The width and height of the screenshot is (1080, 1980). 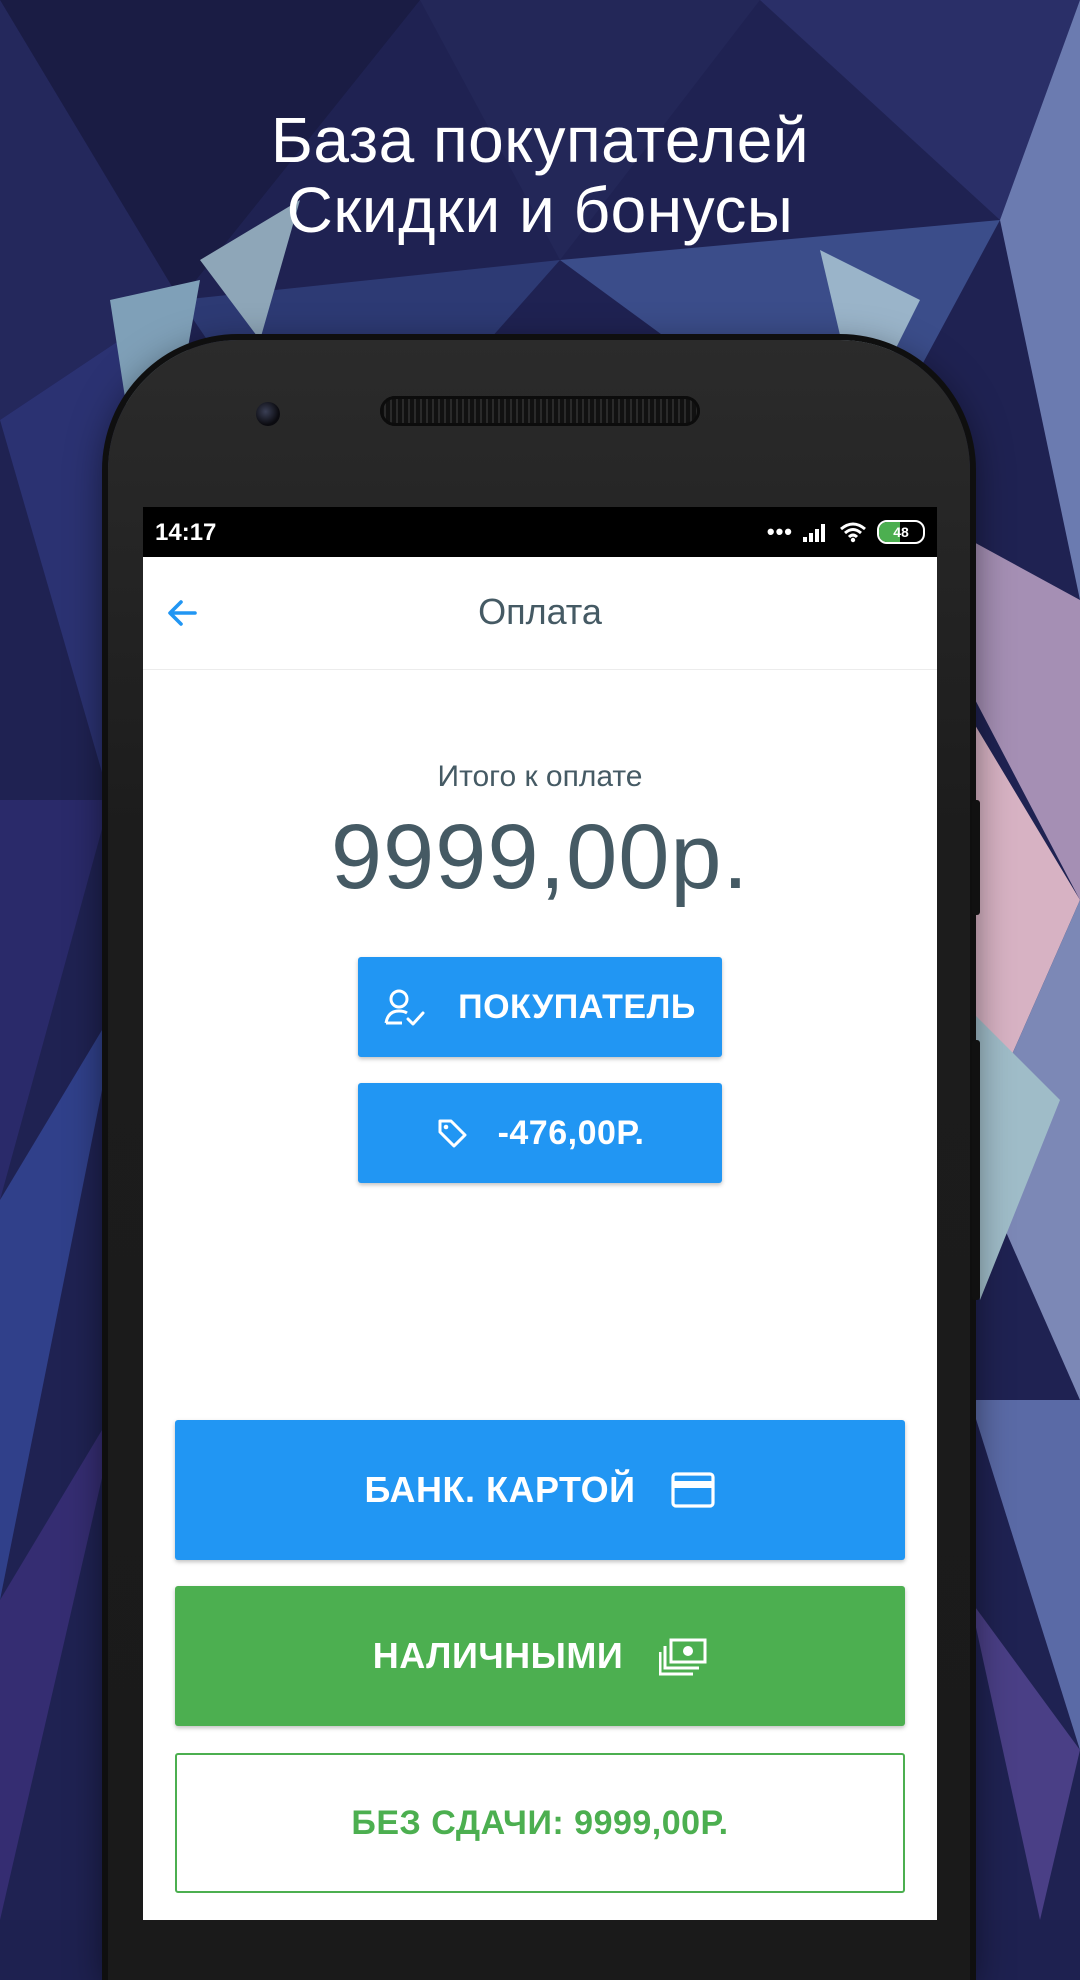 I want to click on battery-icon: 48, so click(x=901, y=532).